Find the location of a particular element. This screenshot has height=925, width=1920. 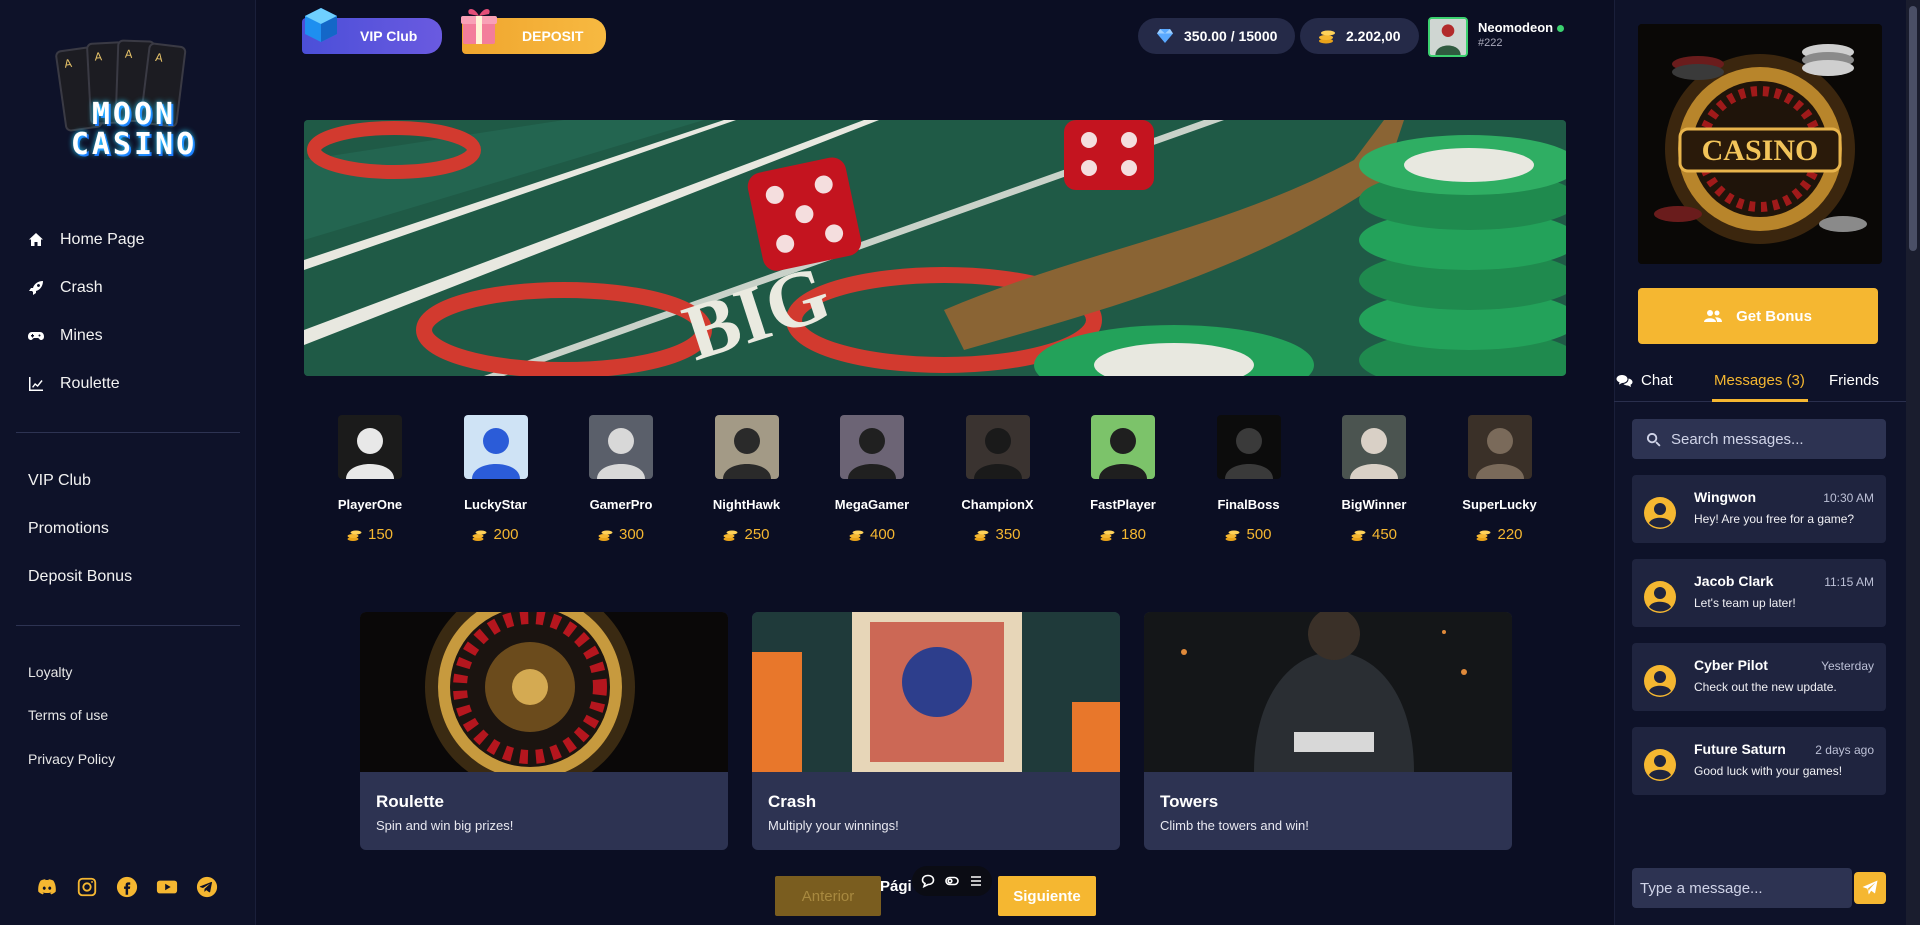

blue-cube-icon is located at coordinates (321, 25).